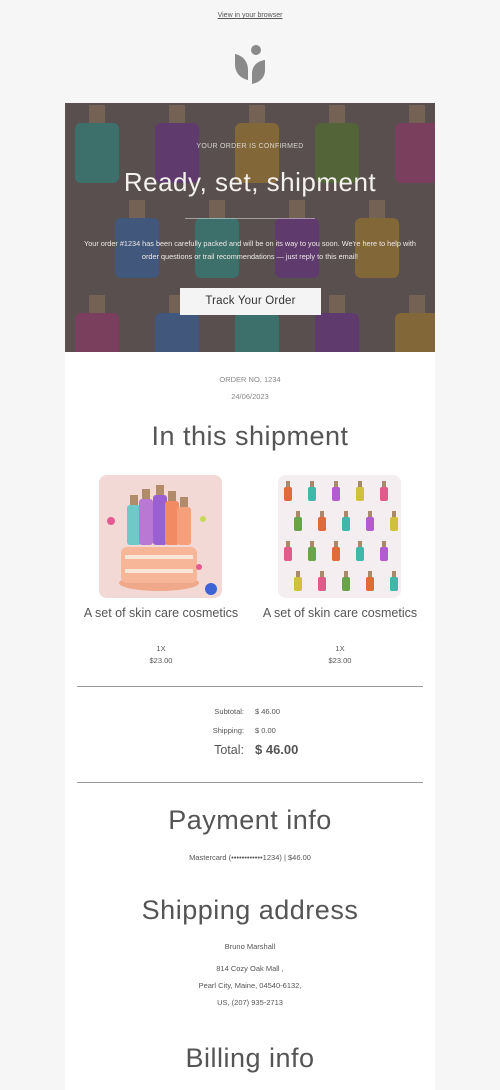  I want to click on total-label: Total:, so click(229, 750).